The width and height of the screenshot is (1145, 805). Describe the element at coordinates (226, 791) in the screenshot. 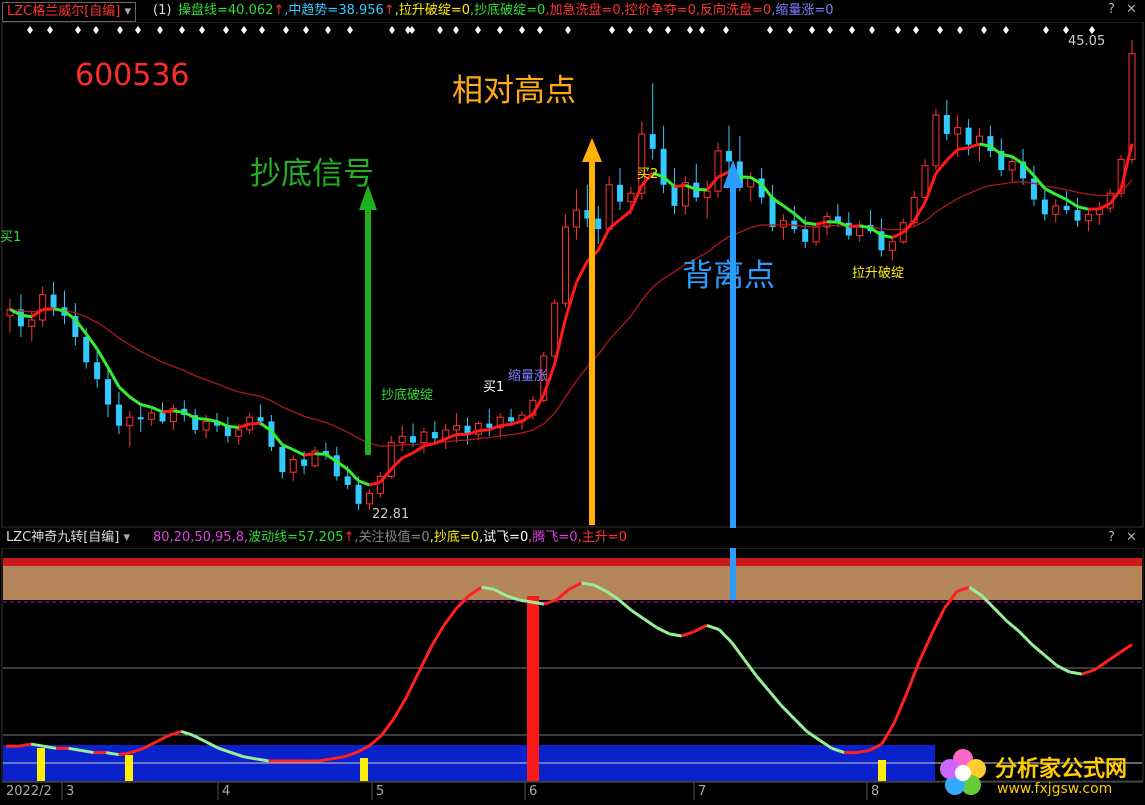

I see `x-axis-label: 4` at that location.